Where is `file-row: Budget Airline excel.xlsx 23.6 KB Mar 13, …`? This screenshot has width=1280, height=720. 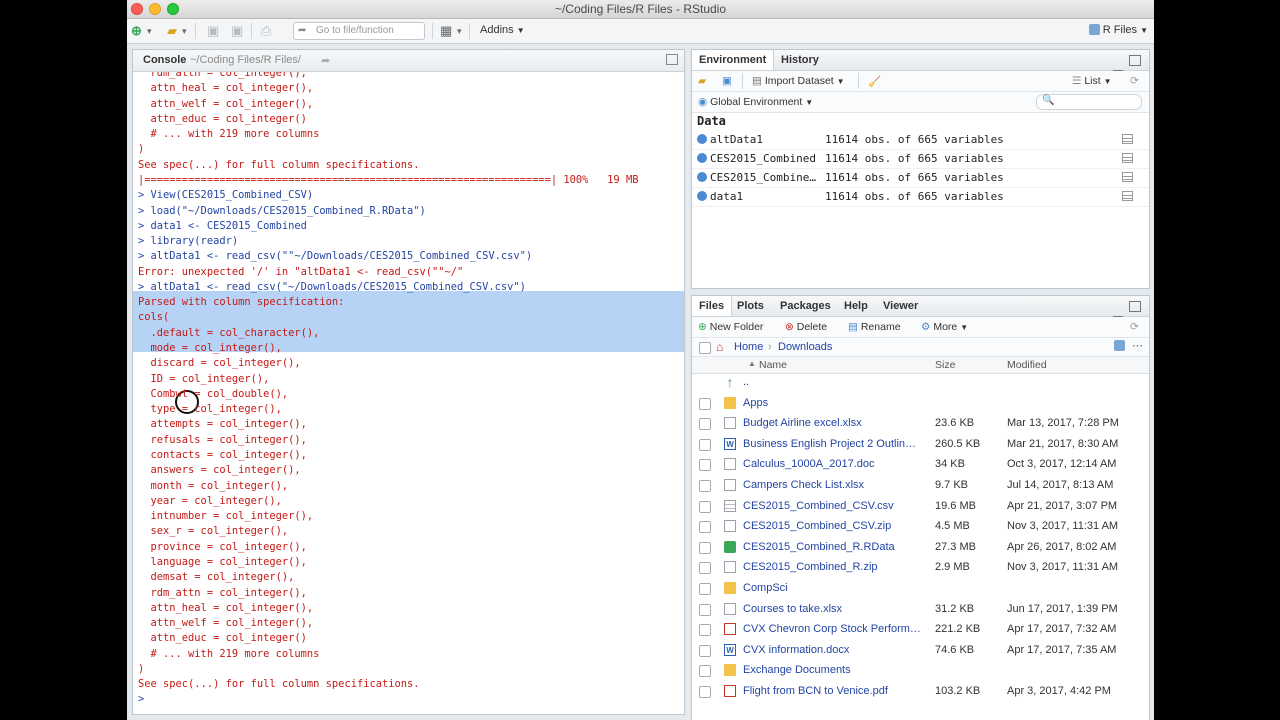 file-row: Budget Airline excel.xlsx 23.6 KB Mar 13, … is located at coordinates (920, 423).